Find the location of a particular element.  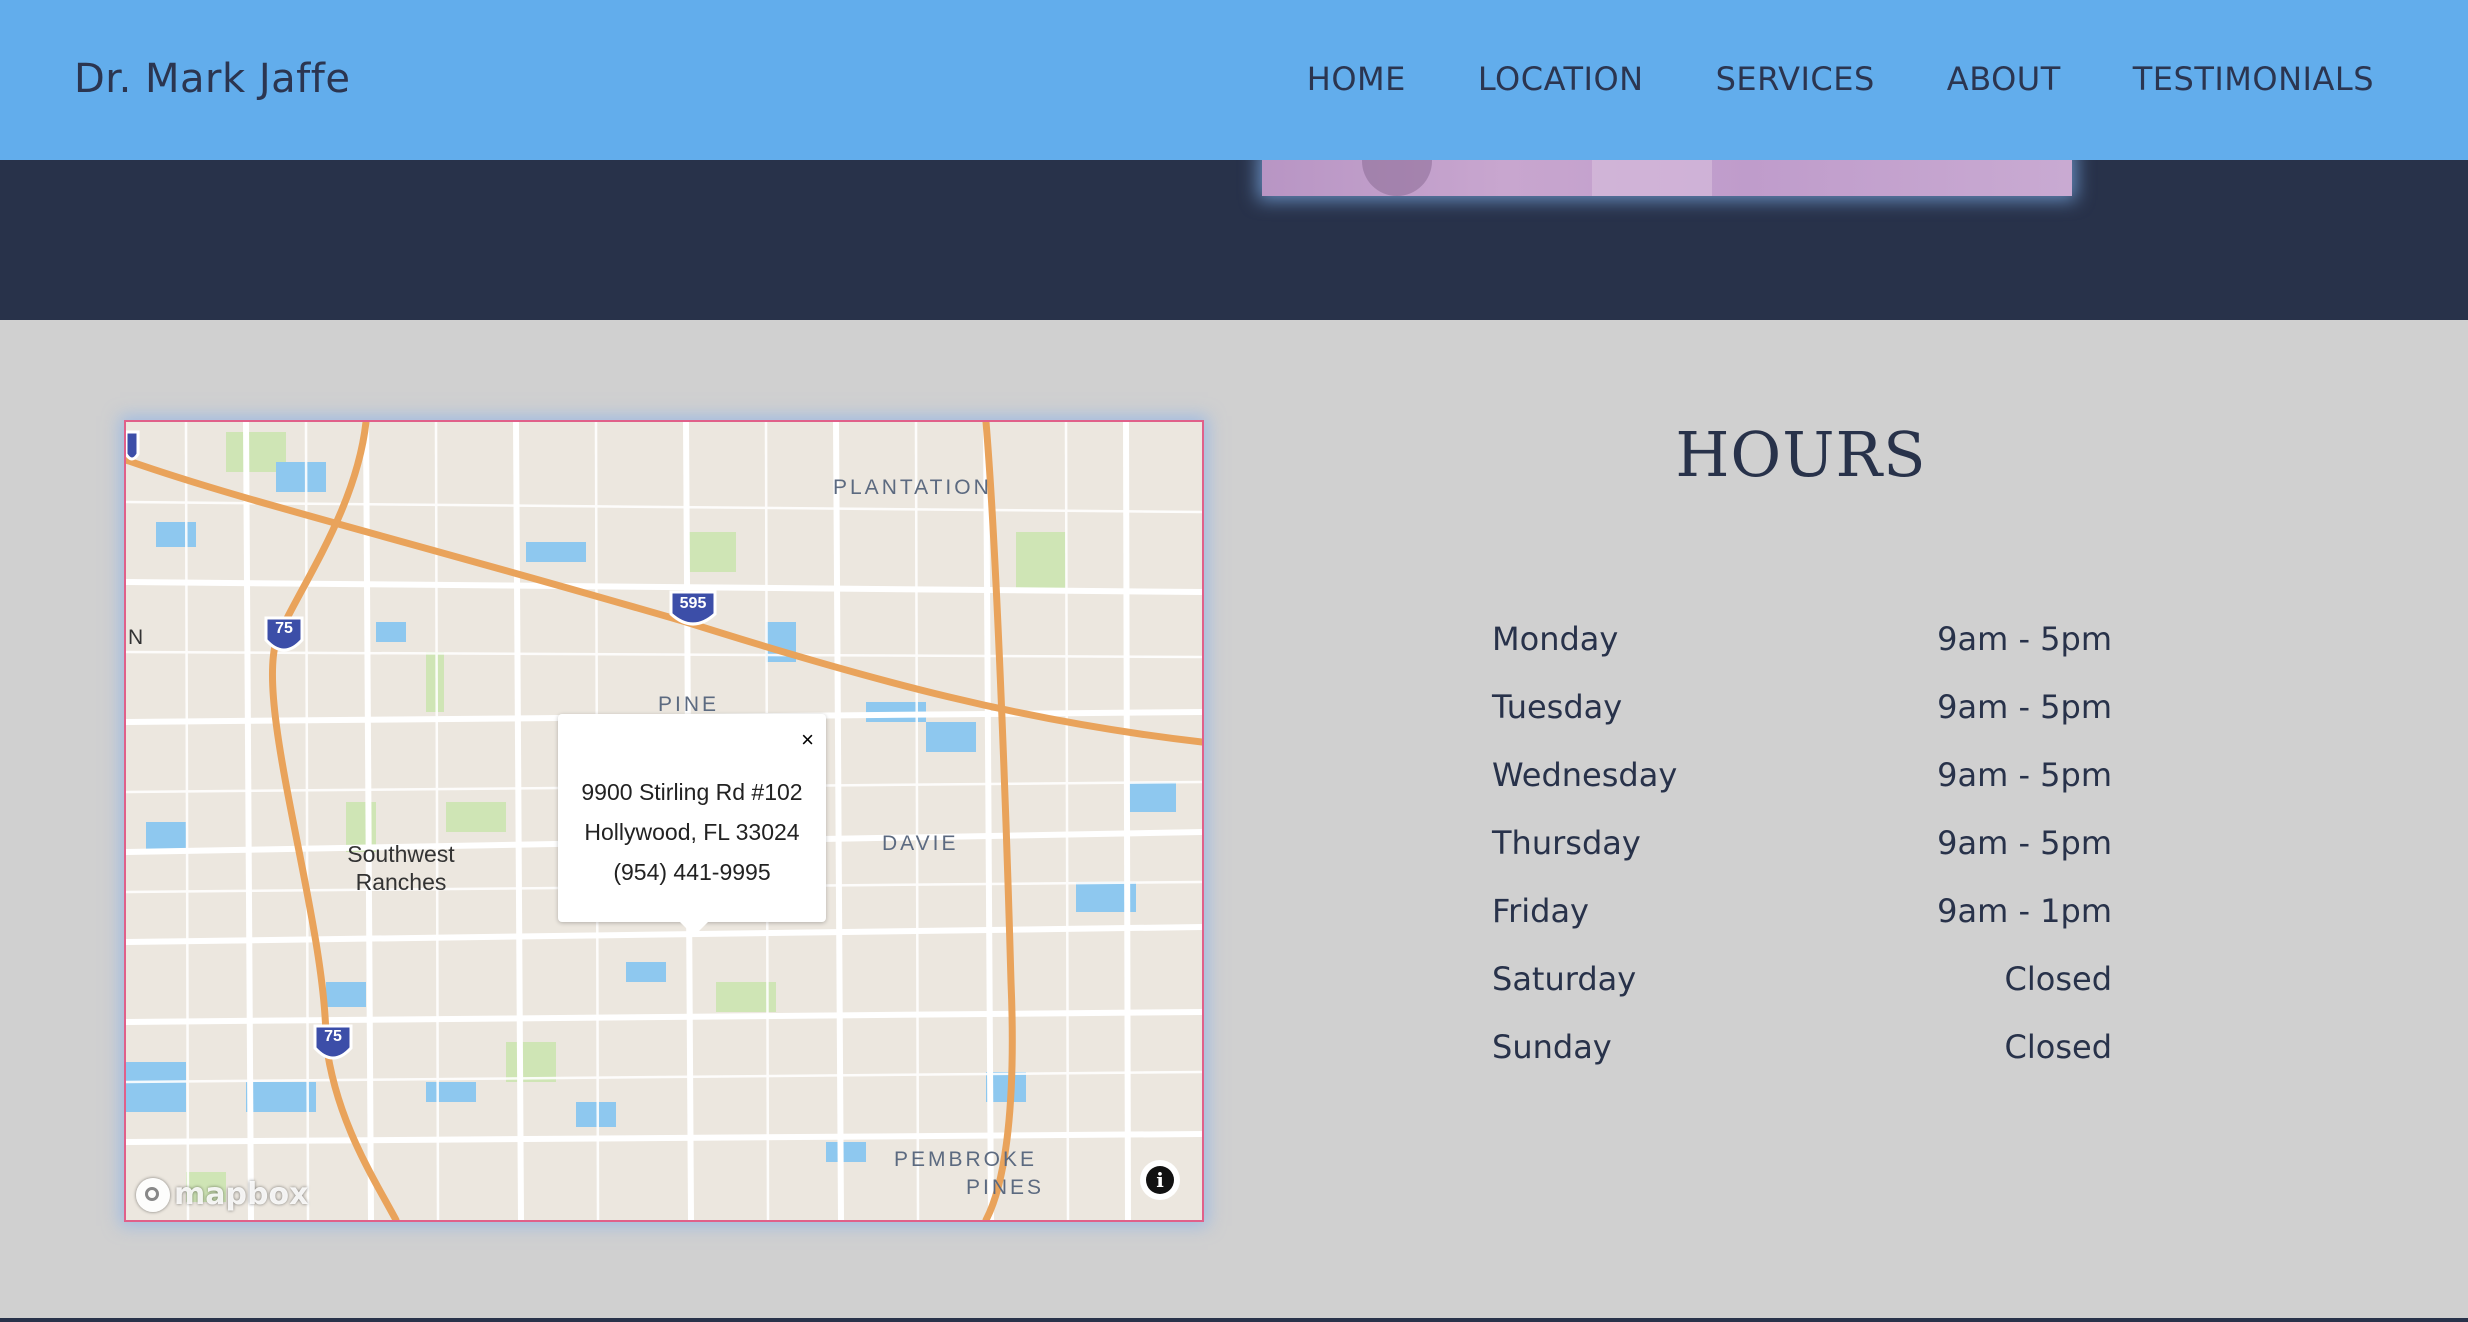

nav-services: SERVICES is located at coordinates (1795, 79).